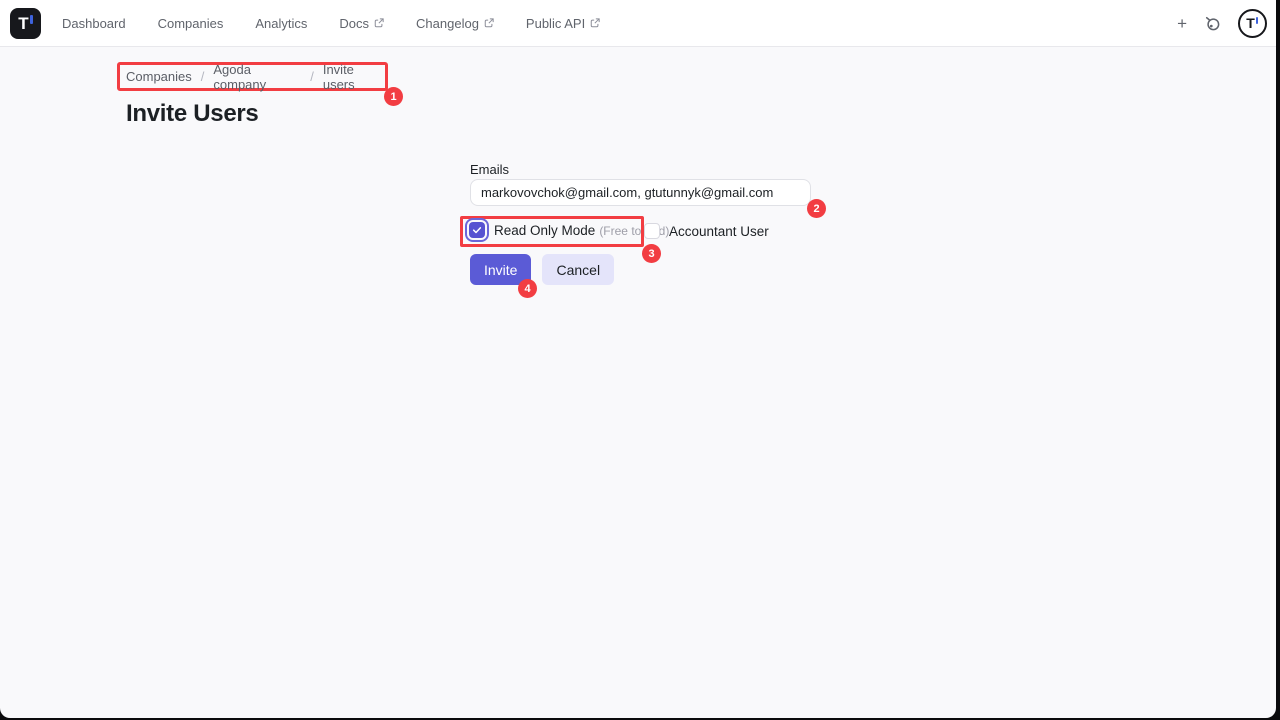  What do you see at coordinates (1226, 23) in the screenshot?
I see `nav-right-actions: + T` at bounding box center [1226, 23].